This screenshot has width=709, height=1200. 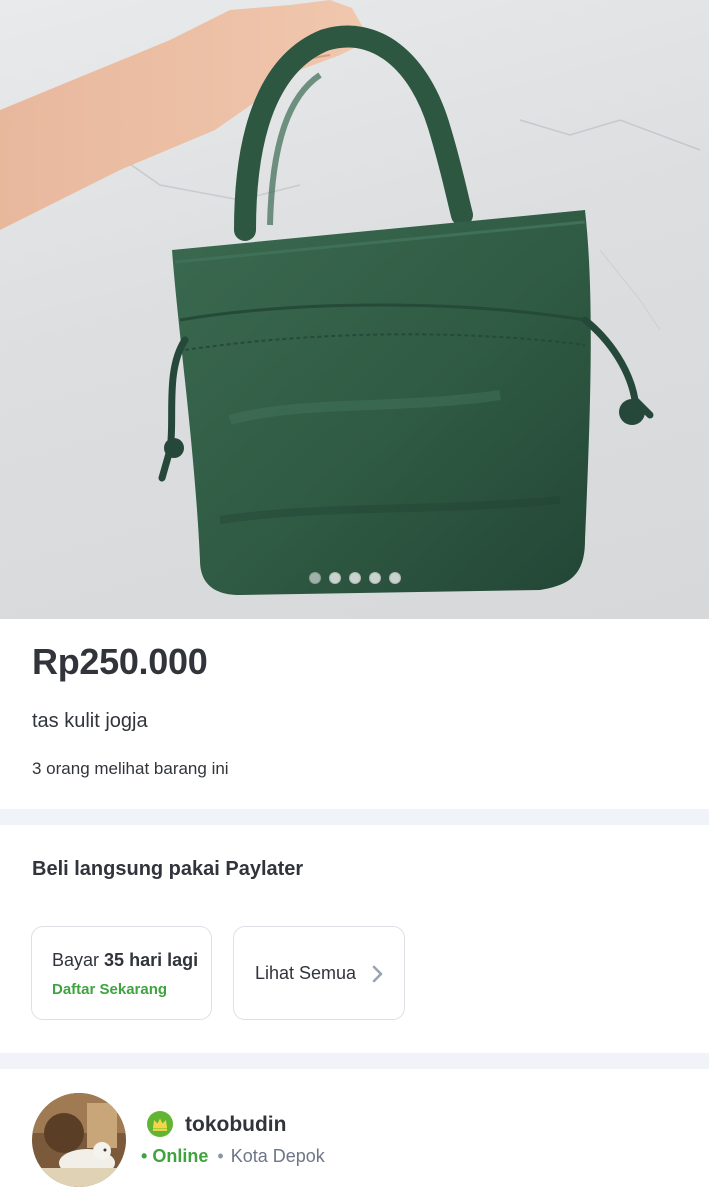 What do you see at coordinates (235, 1125) in the screenshot?
I see `shop-name: tokobudin` at bounding box center [235, 1125].